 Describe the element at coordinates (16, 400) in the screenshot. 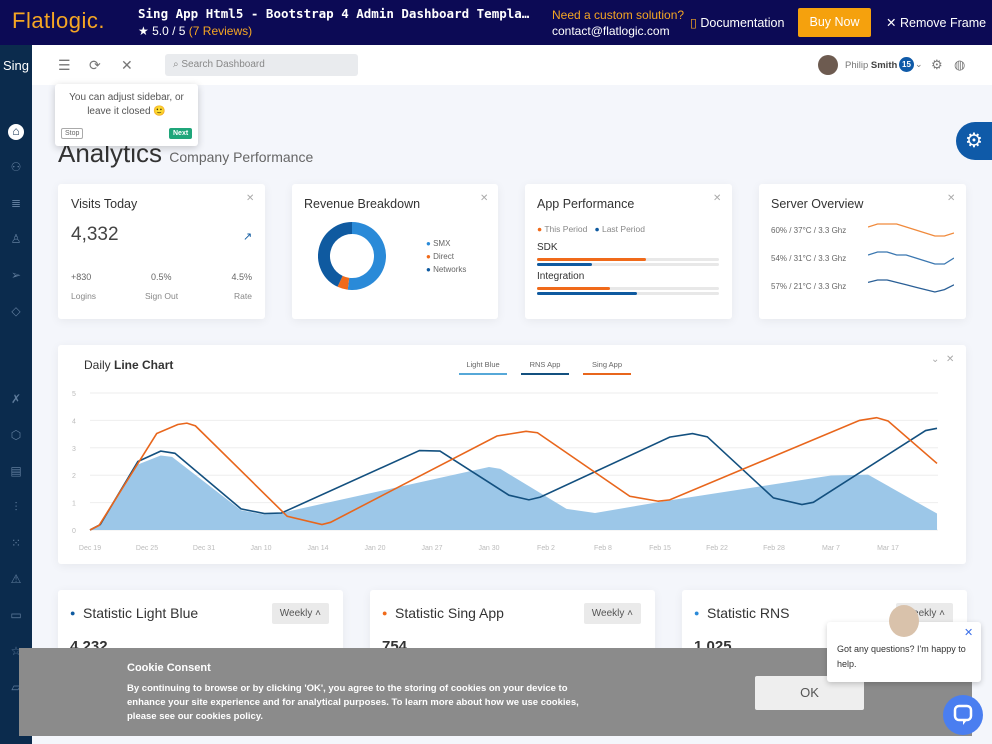

I see `tools-icon: ✗` at that location.